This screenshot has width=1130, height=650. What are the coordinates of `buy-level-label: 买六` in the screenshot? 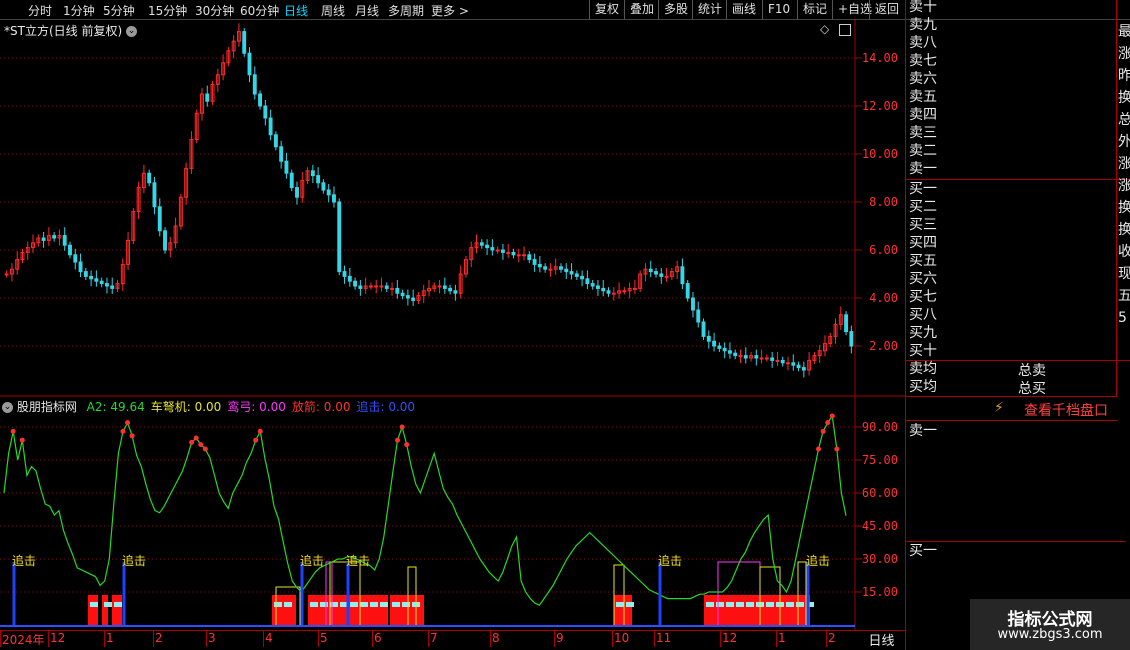 It's located at (923, 279).